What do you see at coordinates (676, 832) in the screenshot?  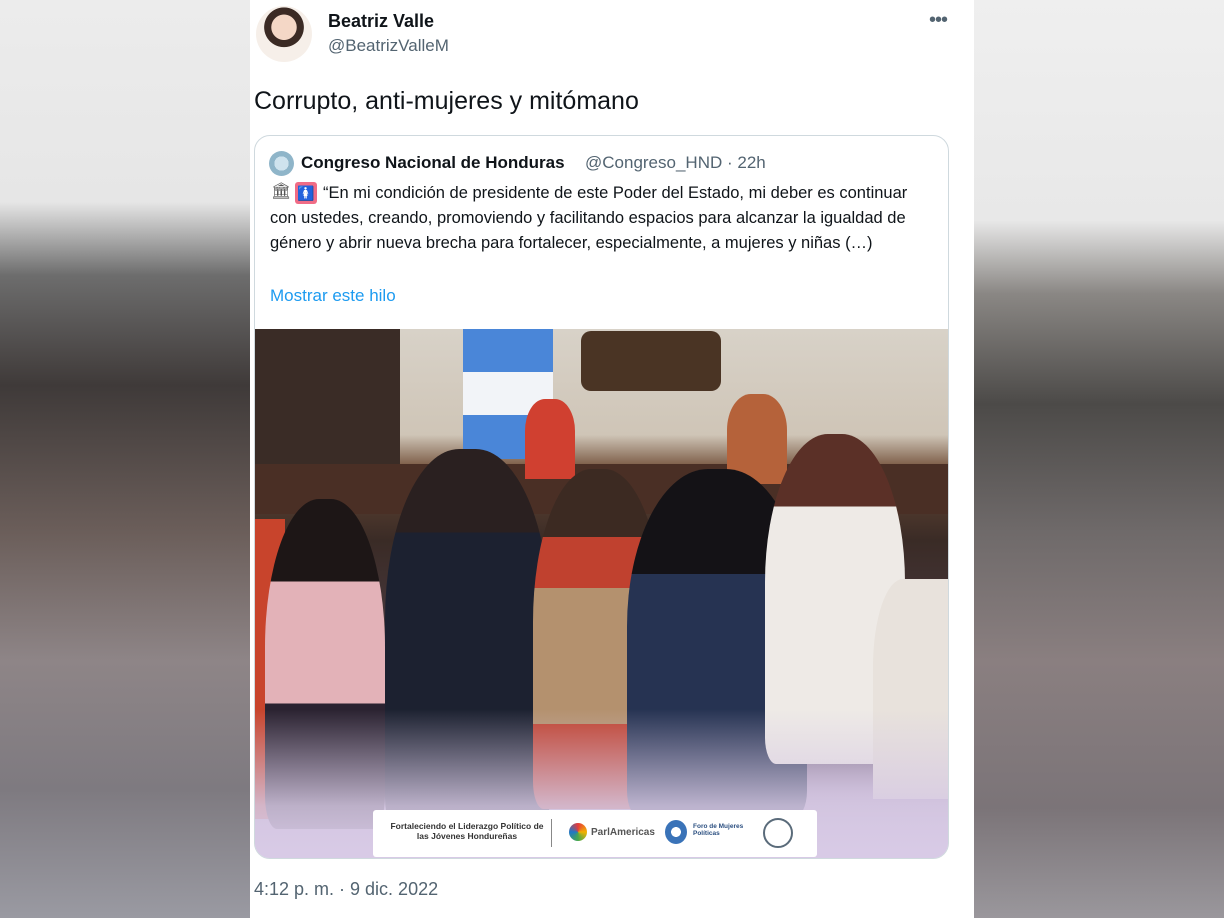 I see `foro-mujeres-logo-icon` at bounding box center [676, 832].